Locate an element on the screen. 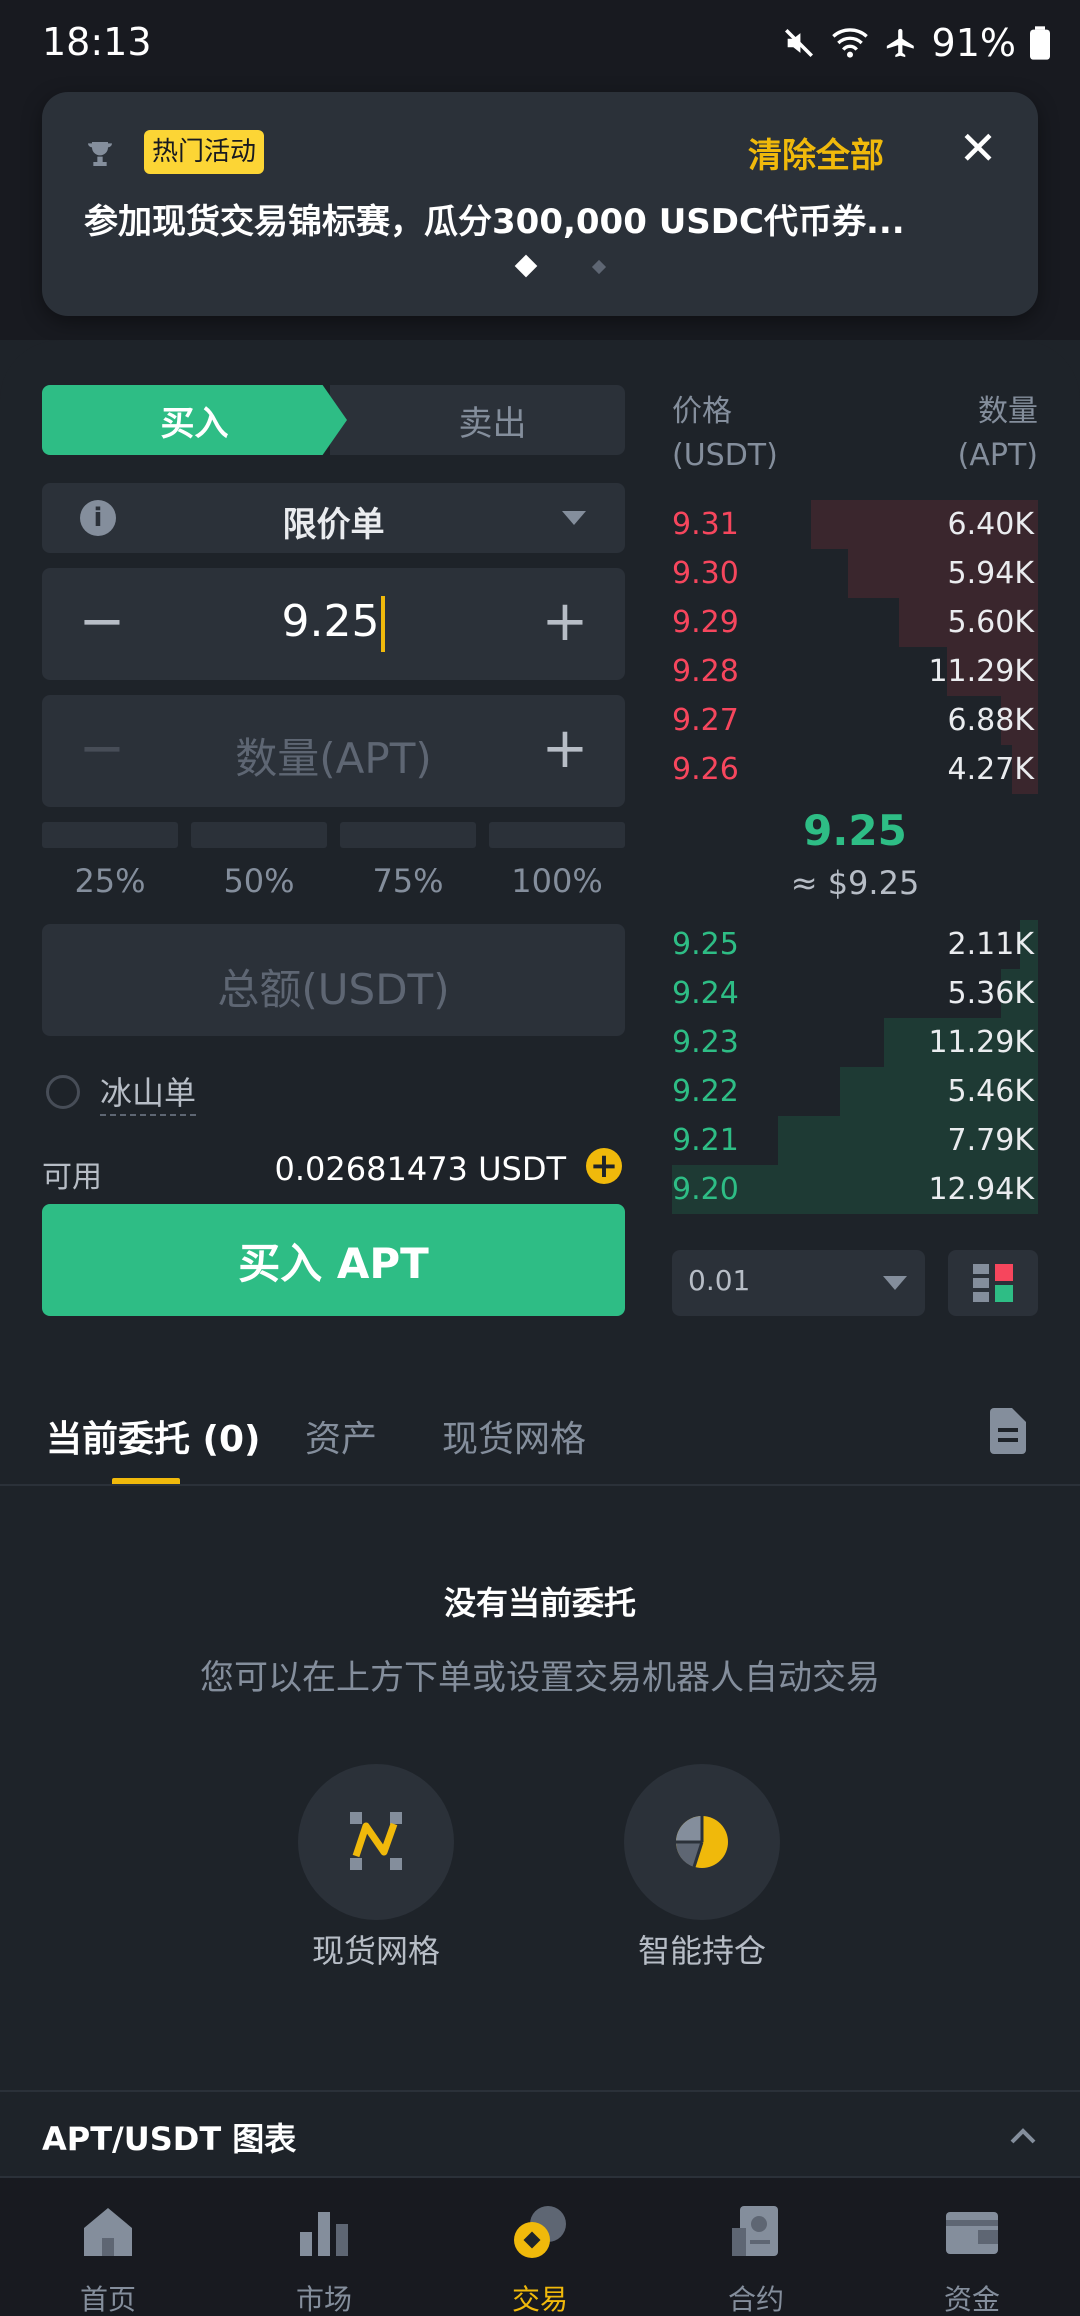  order-type-select: i 限价单 is located at coordinates (333, 518).